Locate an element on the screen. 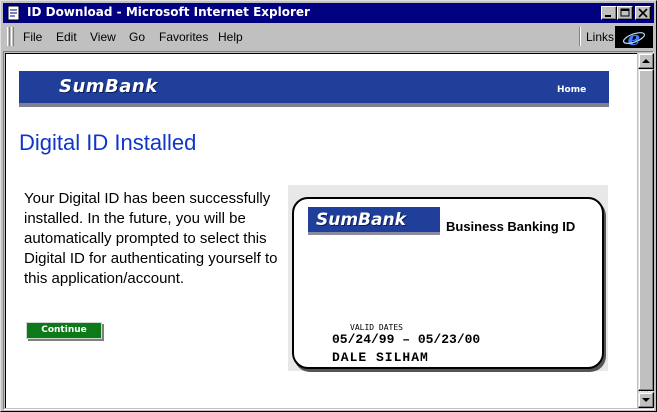  page-icon is located at coordinates (13, 13).